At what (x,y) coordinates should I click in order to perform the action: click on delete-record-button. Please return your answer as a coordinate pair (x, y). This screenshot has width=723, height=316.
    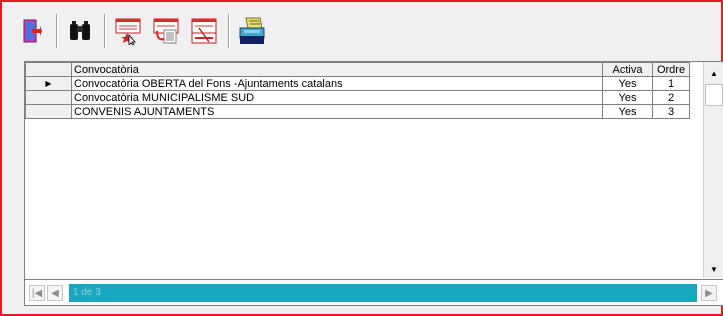
    Looking at the image, I should click on (204, 31).